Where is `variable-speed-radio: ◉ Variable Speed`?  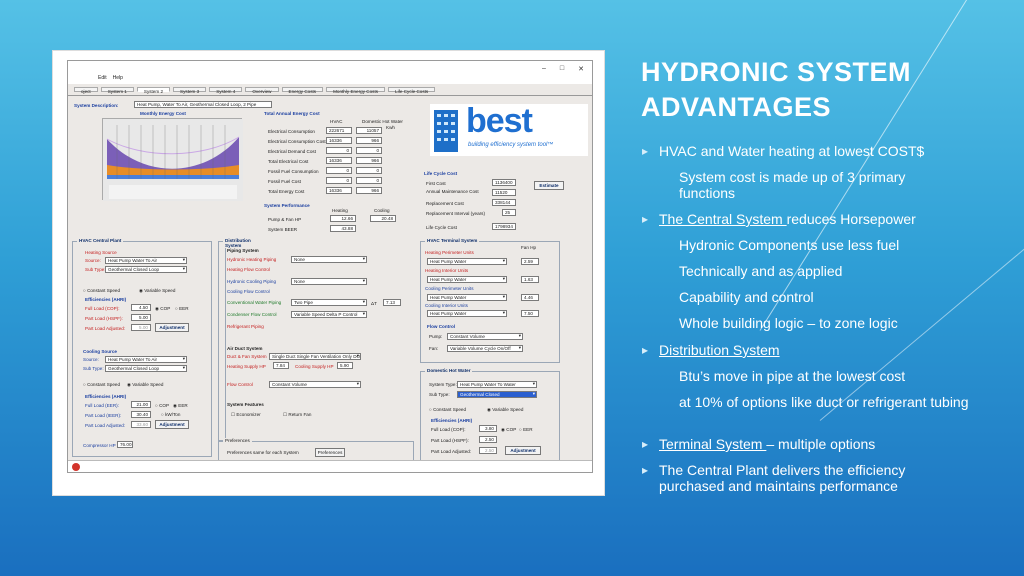
variable-speed-radio: ◉ Variable Speed is located at coordinates (157, 291).